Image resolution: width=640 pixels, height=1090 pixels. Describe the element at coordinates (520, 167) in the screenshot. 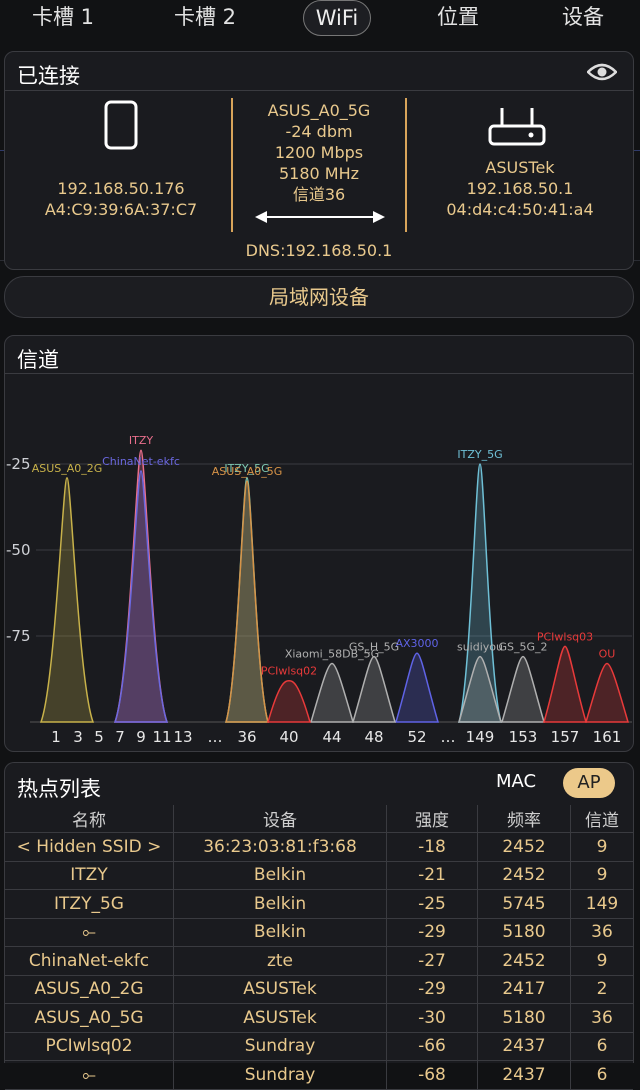

I see `router-vendor: ASUSTek` at that location.